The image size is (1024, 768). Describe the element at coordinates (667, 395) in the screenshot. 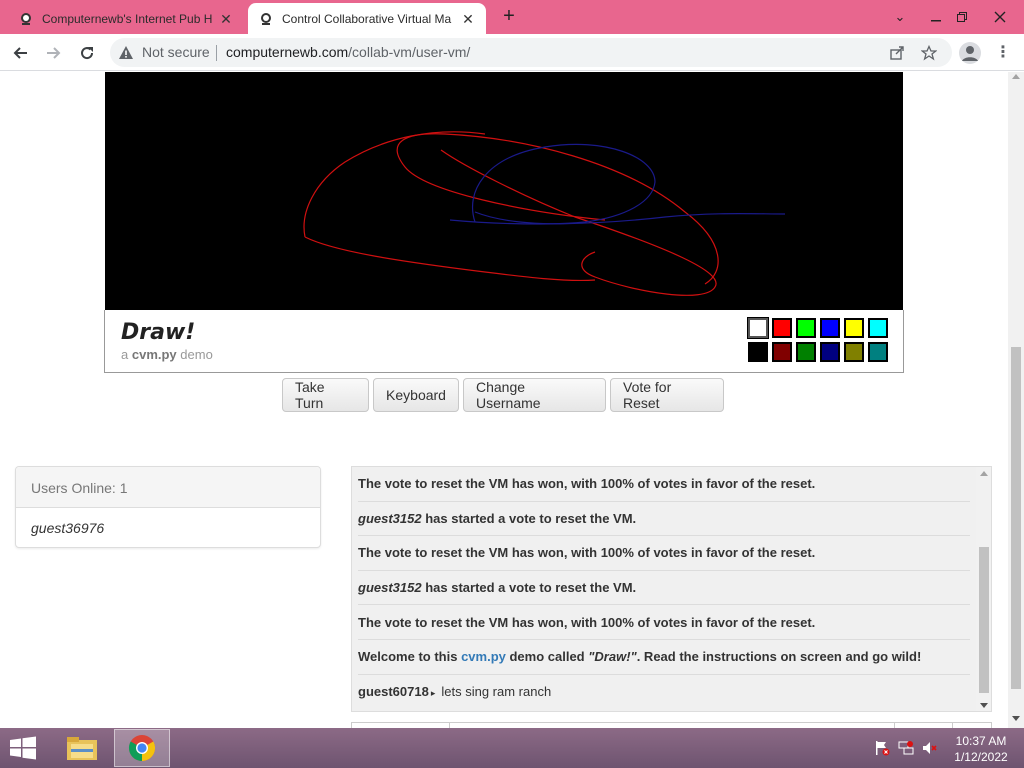

I see `vote-reset-button: Vote for Reset` at that location.